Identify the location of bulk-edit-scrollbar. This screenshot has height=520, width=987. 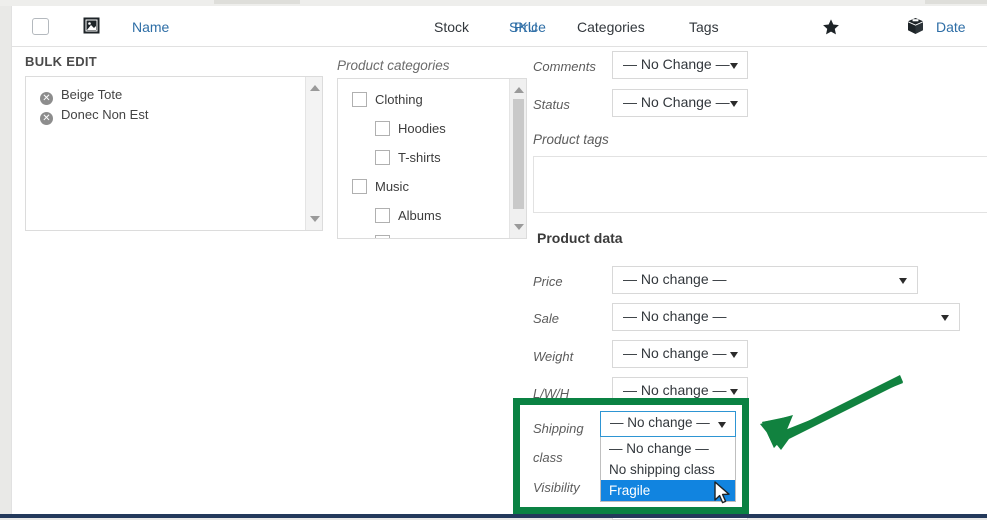
(313, 153).